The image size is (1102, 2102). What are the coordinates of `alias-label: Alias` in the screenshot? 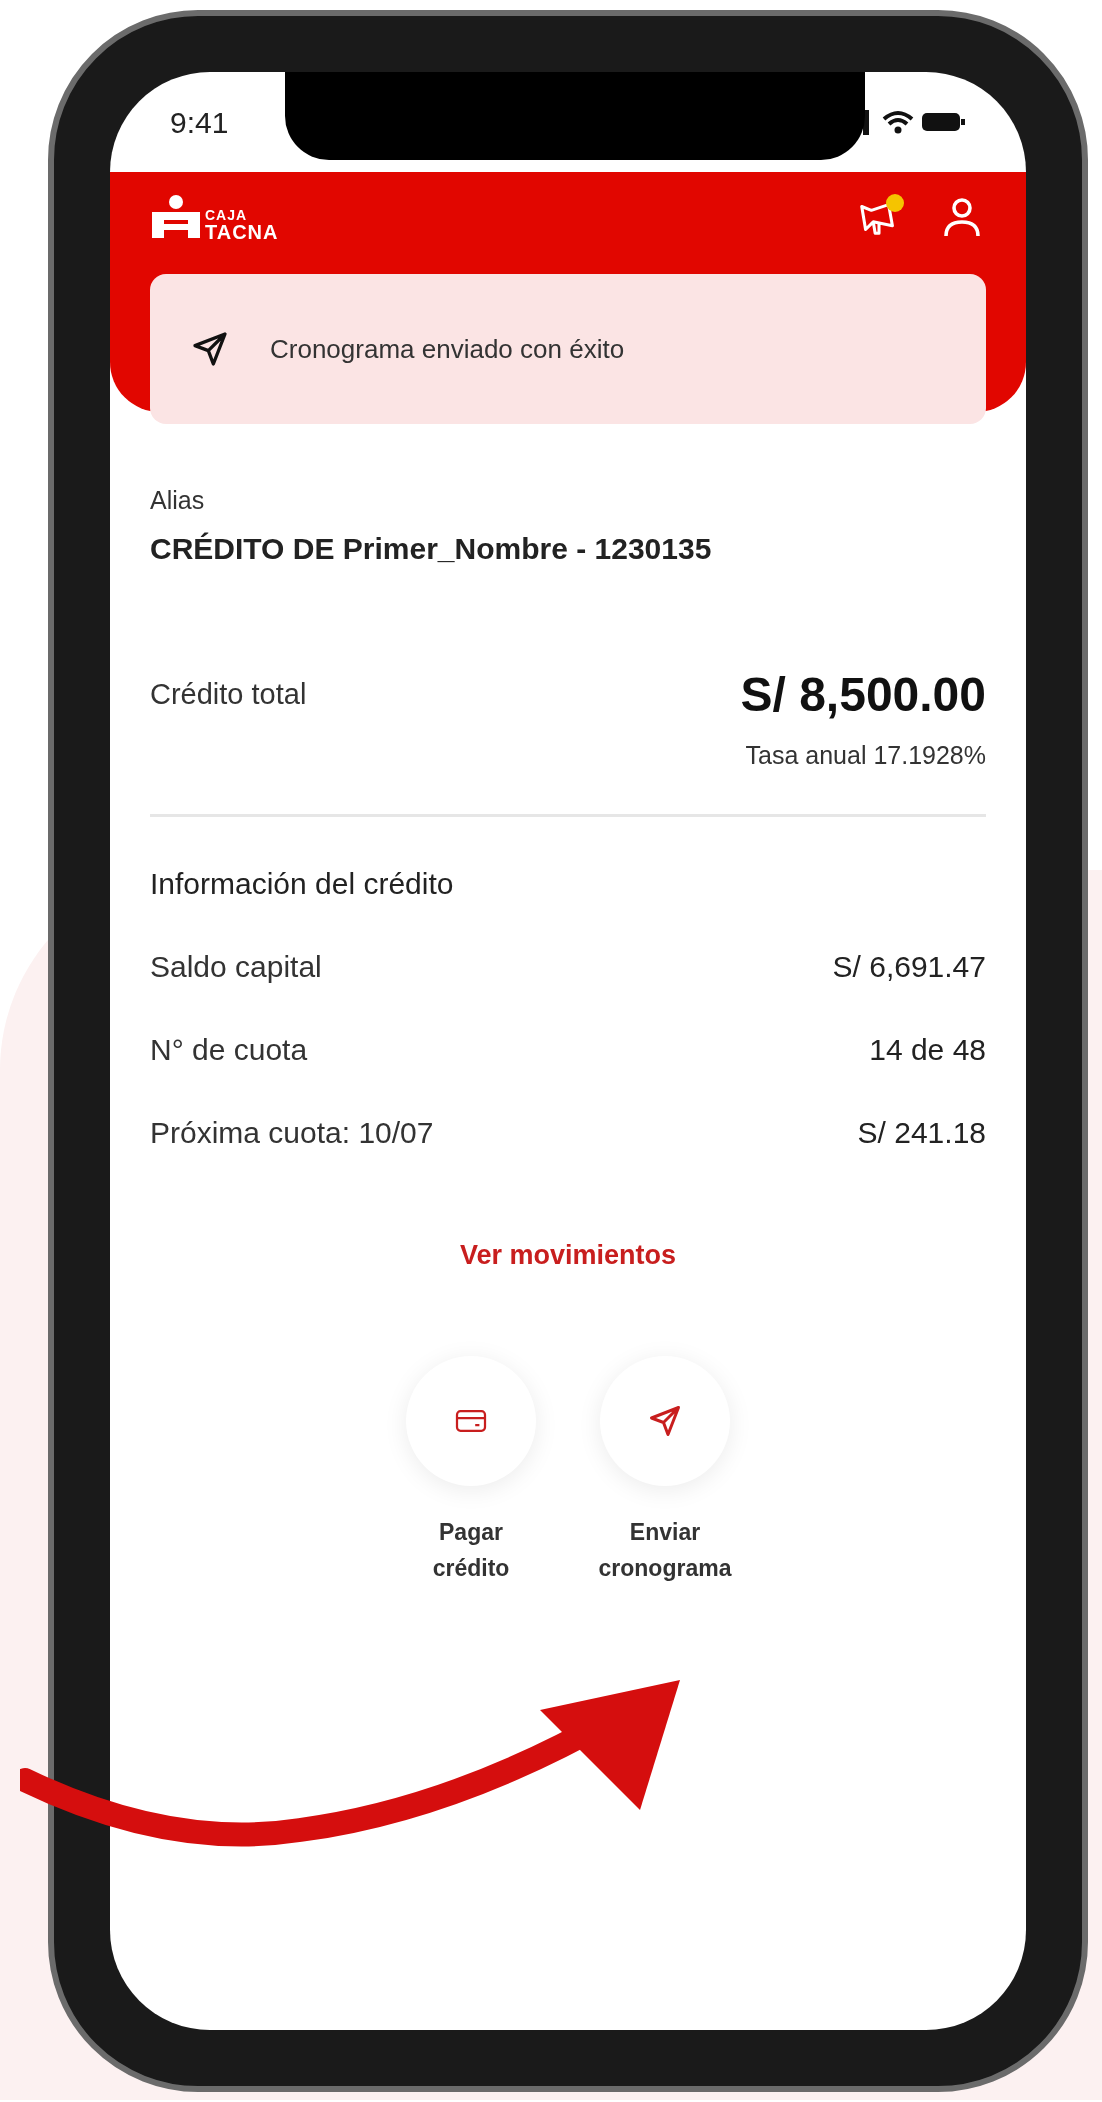 It's located at (178, 500).